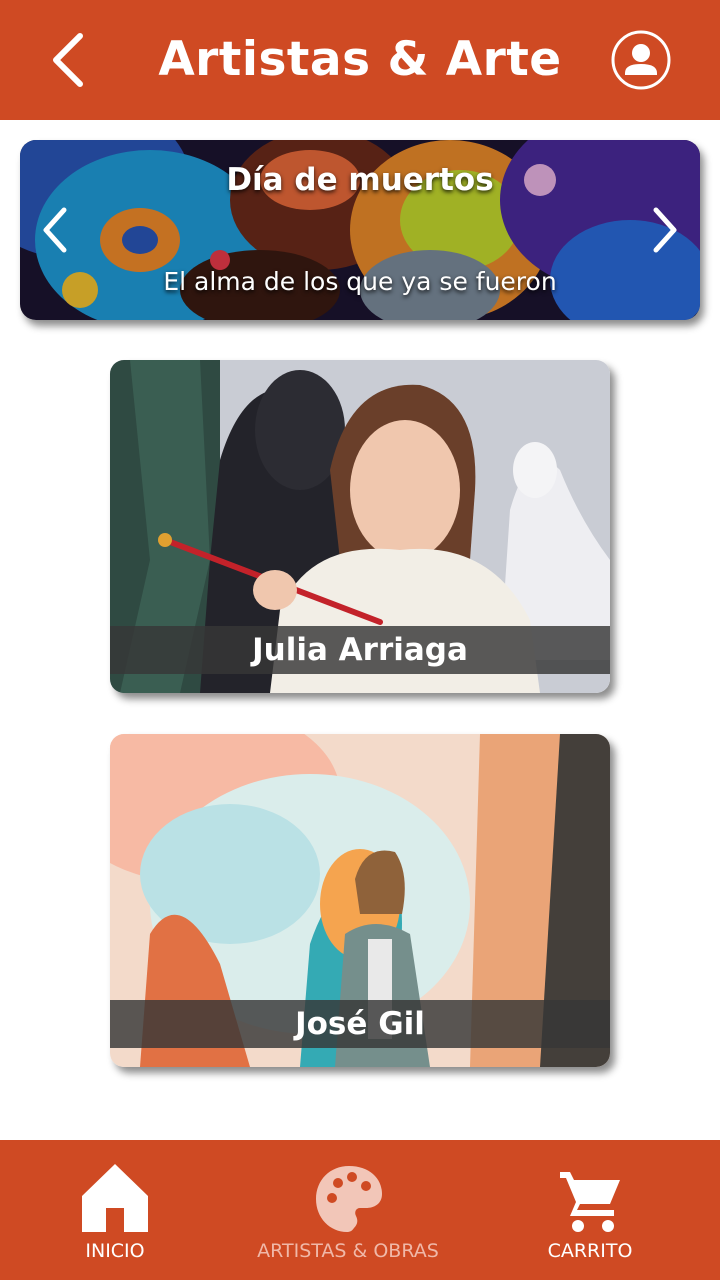 The height and width of the screenshot is (1280, 720). I want to click on banner-next-button, so click(664, 230).